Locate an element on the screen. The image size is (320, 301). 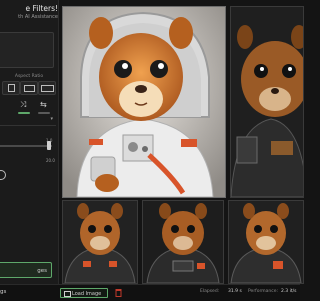
chevron-down-icon: ▾ is located at coordinates (51, 119).